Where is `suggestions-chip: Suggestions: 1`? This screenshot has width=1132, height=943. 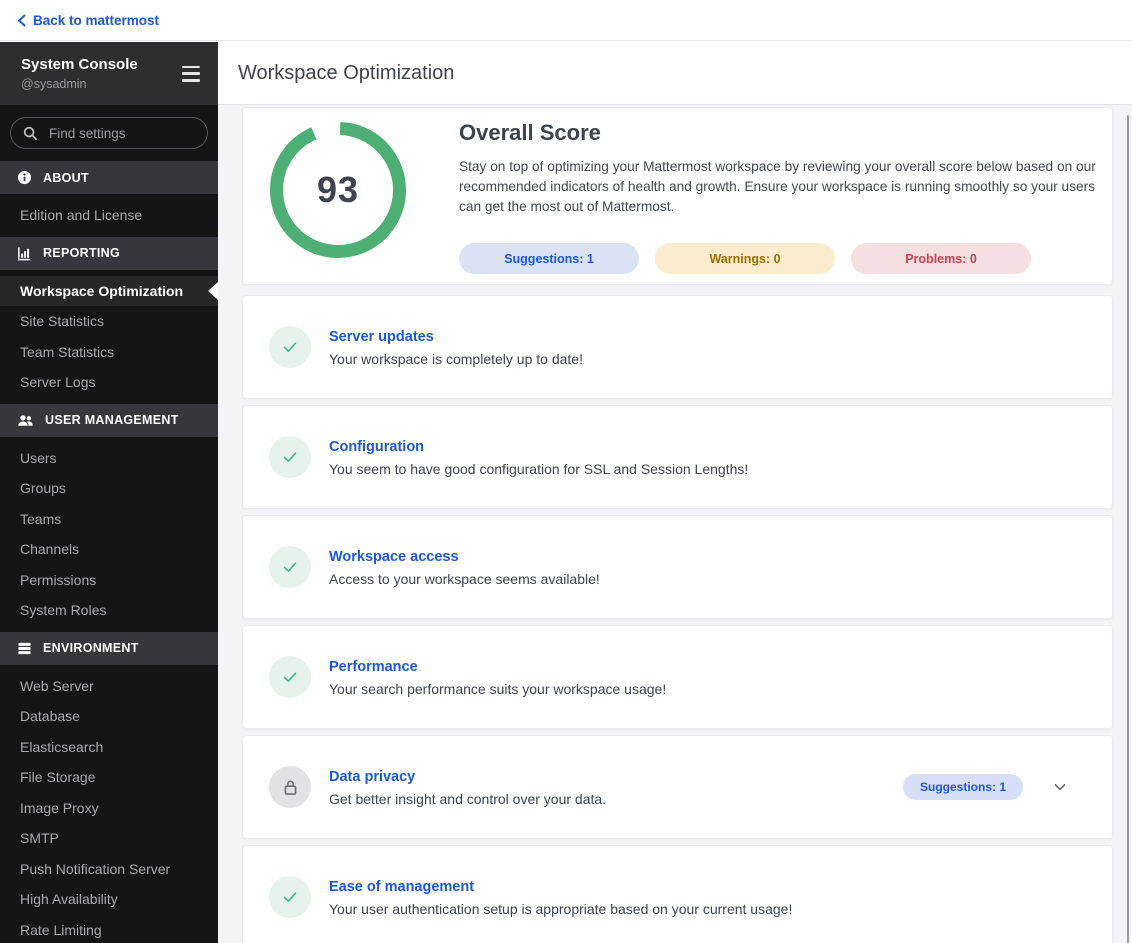
suggestions-chip: Suggestions: 1 is located at coordinates (549, 258).